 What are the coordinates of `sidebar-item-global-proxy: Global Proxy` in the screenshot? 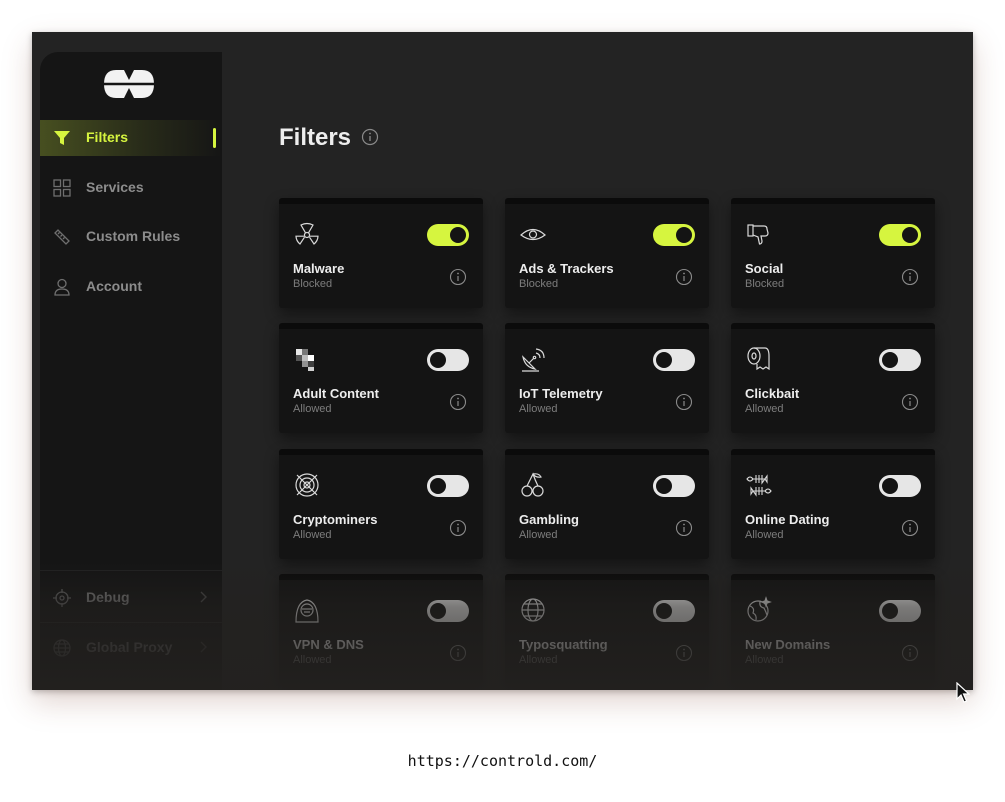 It's located at (131, 648).